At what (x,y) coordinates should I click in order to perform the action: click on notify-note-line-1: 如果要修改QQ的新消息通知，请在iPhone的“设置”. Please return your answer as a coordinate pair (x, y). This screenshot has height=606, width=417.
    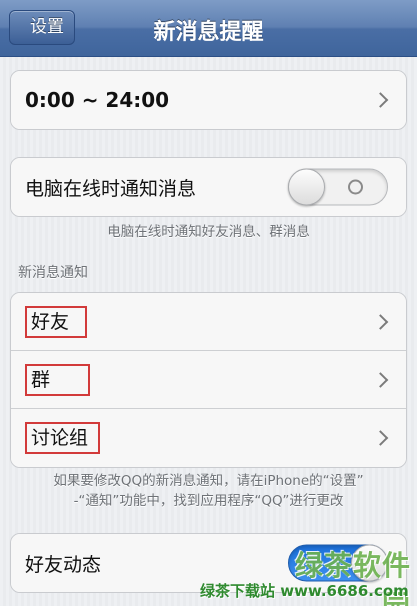
    Looking at the image, I should click on (208, 481).